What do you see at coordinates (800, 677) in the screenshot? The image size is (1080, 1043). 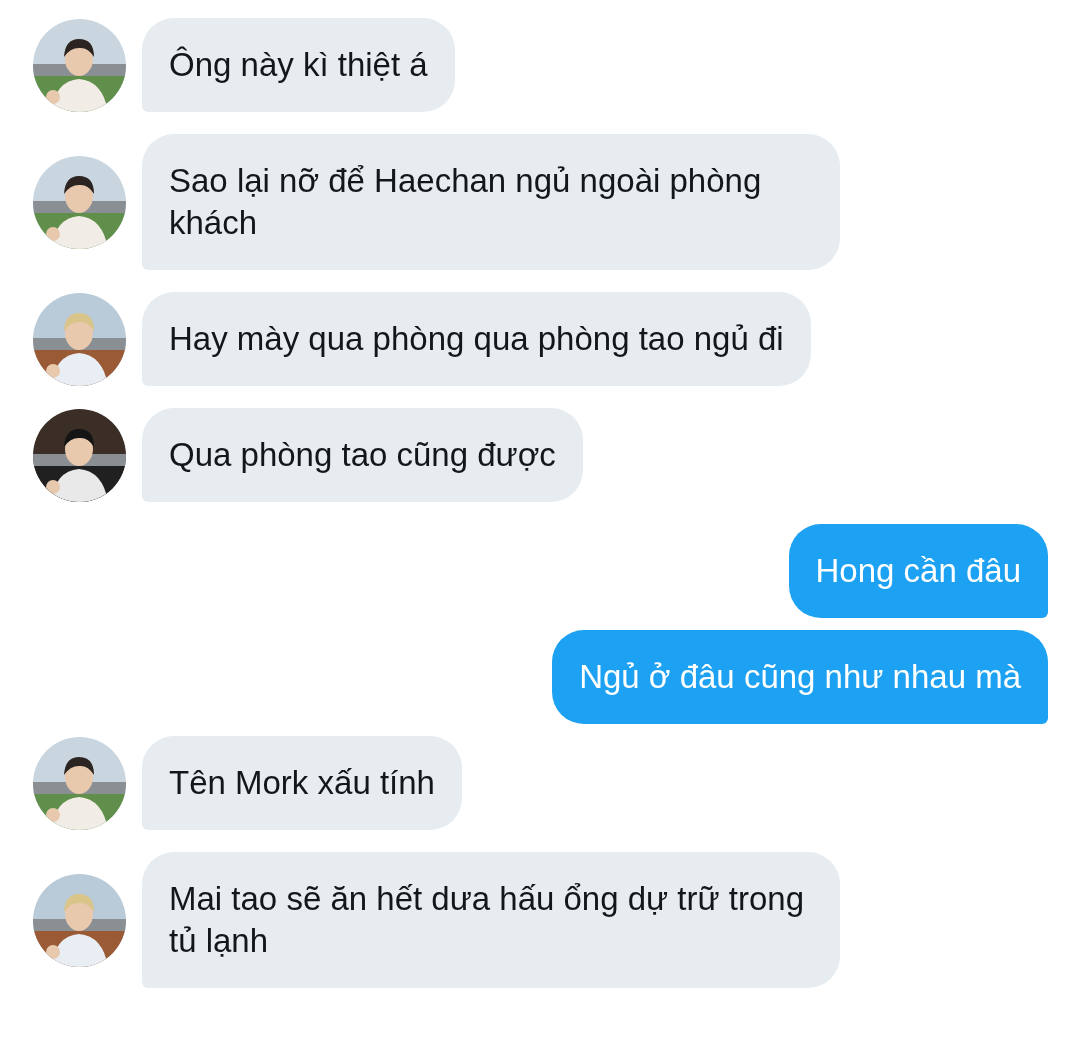 I see `message-bubble: Ngủ ở đâu cũng như nhau mà` at bounding box center [800, 677].